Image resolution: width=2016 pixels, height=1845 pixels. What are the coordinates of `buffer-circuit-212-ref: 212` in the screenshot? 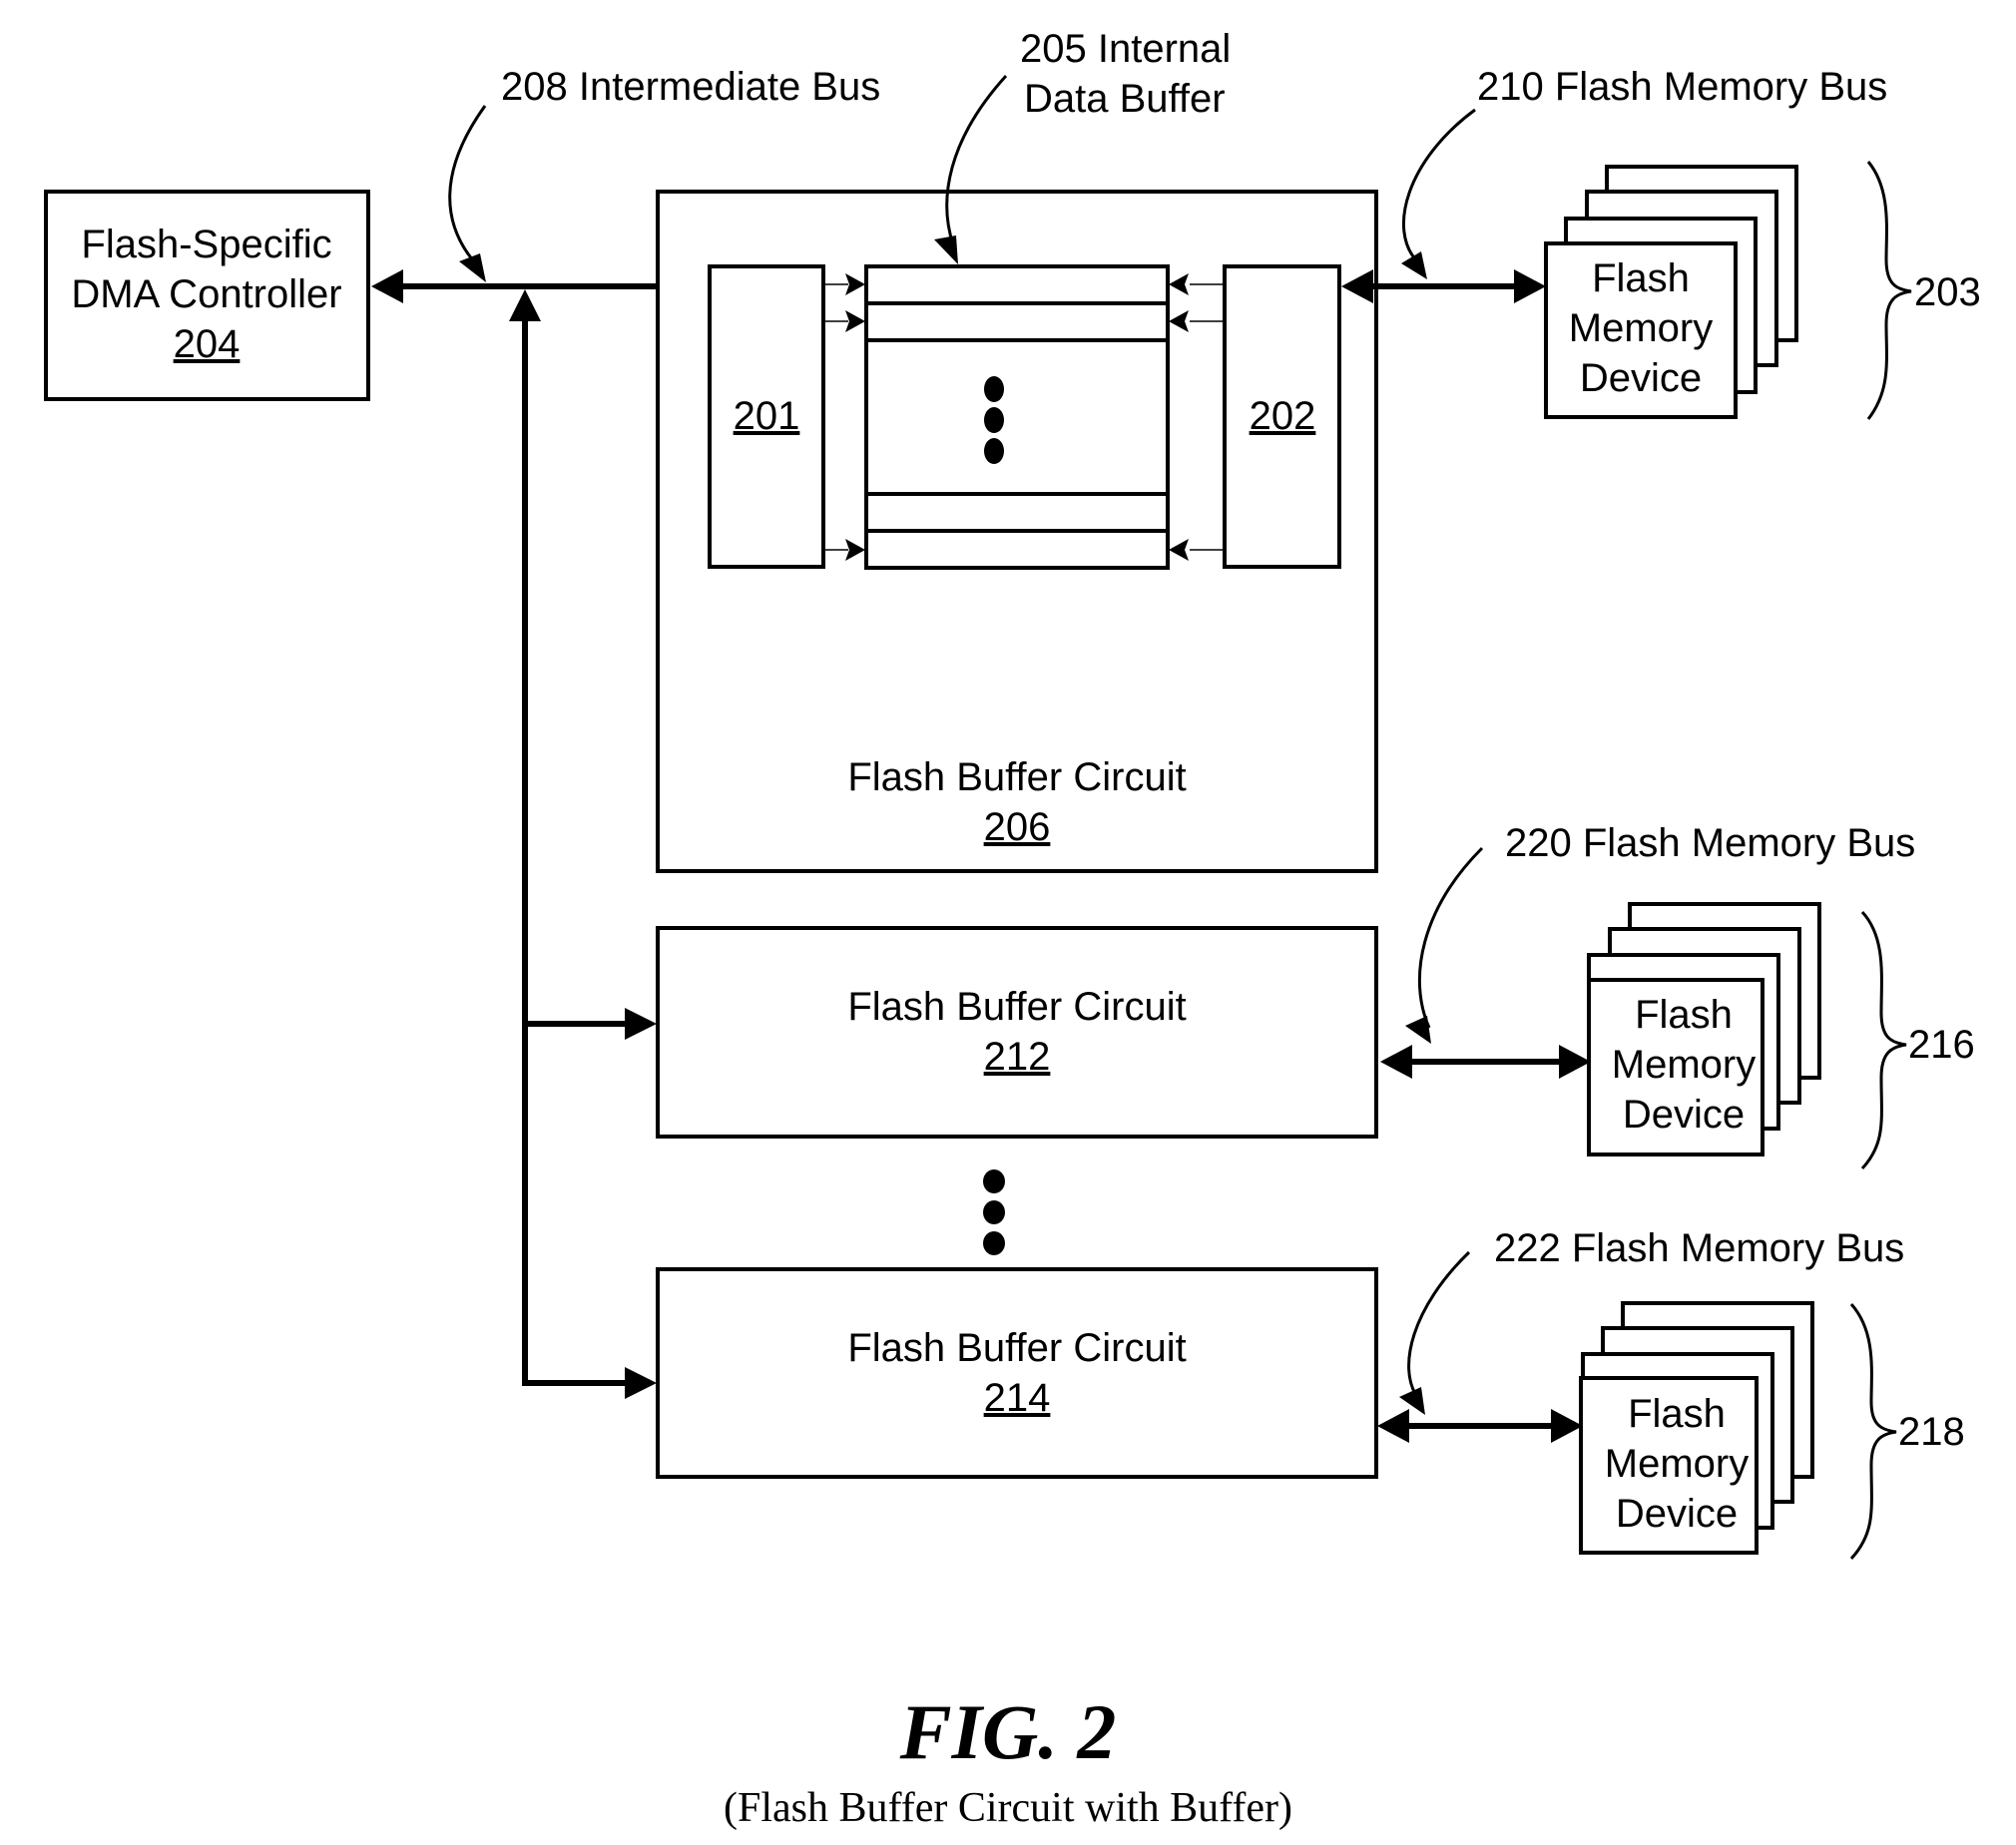 It's located at (1017, 1057).